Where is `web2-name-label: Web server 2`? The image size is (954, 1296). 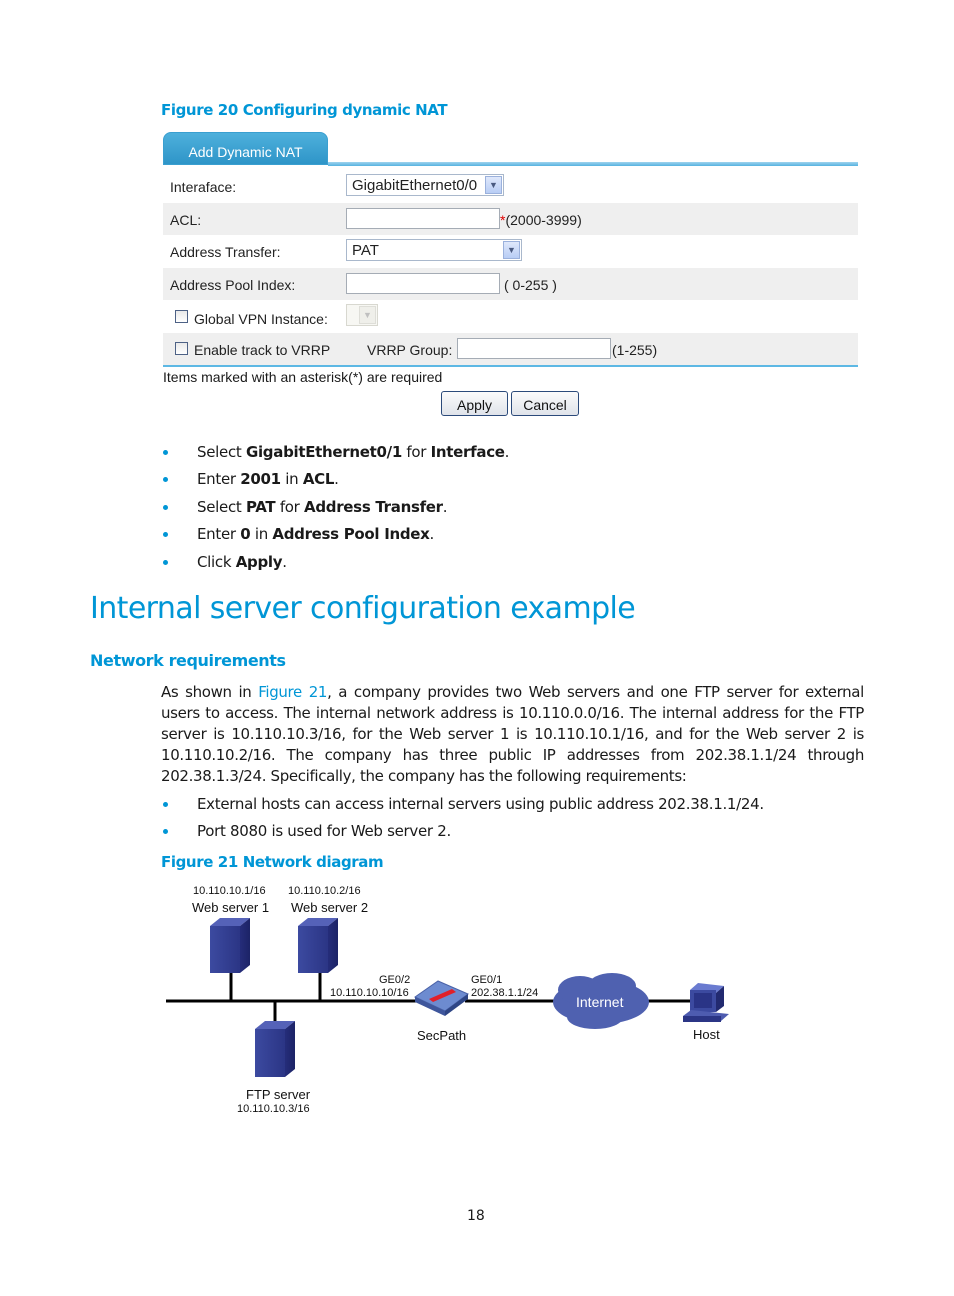
web2-name-label: Web server 2 is located at coordinates (330, 907).